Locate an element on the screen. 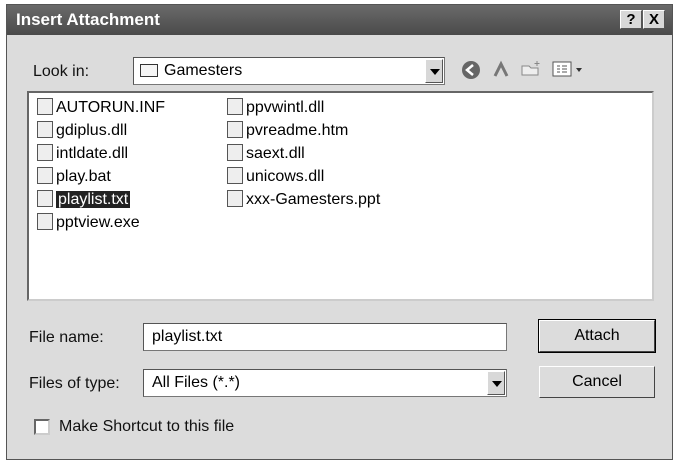 The image size is (681, 466). view-menu-icon is located at coordinates (569, 72).